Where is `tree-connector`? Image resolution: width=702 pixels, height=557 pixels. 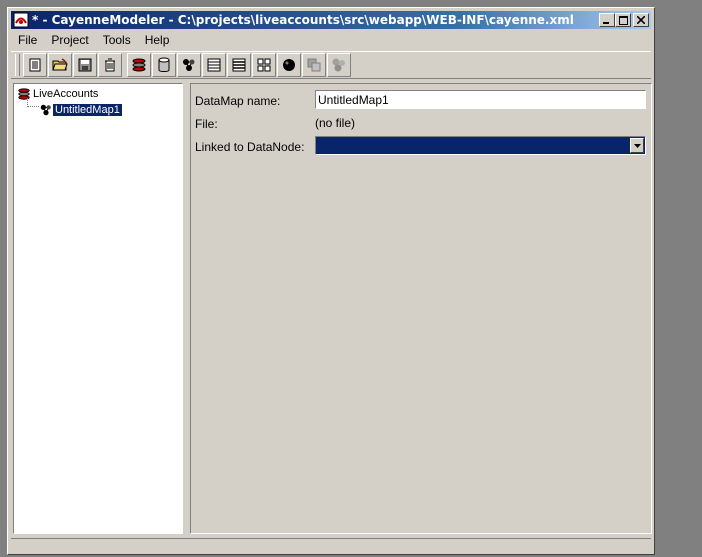 tree-connector is located at coordinates (33, 106).